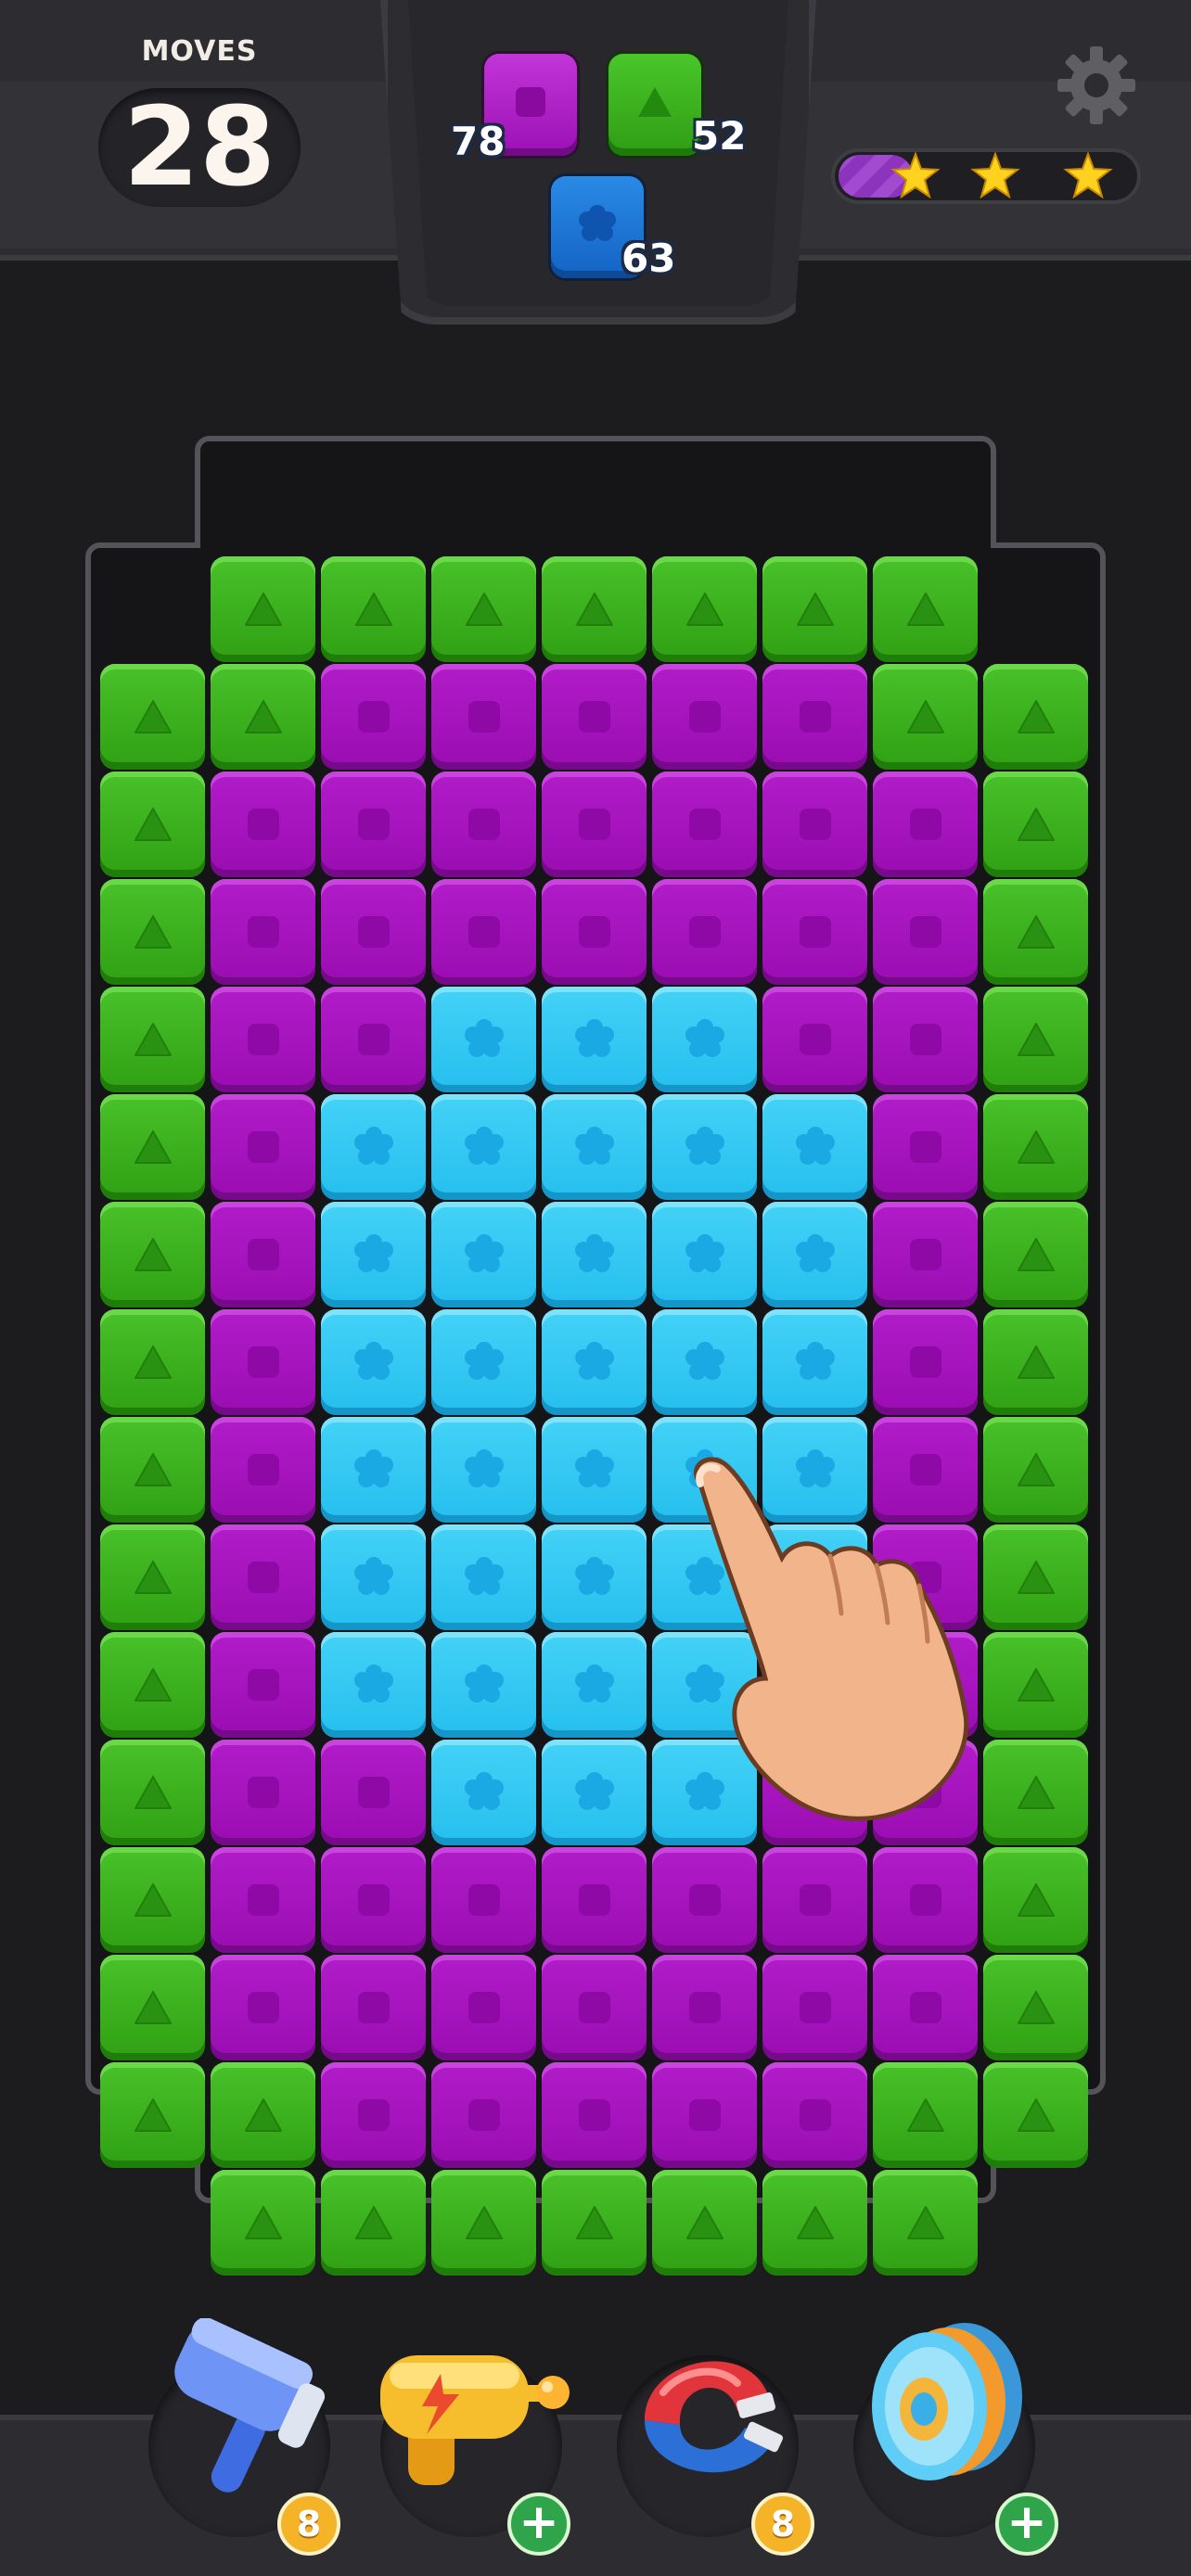  What do you see at coordinates (473, 2411) in the screenshot?
I see `blaster-icon` at bounding box center [473, 2411].